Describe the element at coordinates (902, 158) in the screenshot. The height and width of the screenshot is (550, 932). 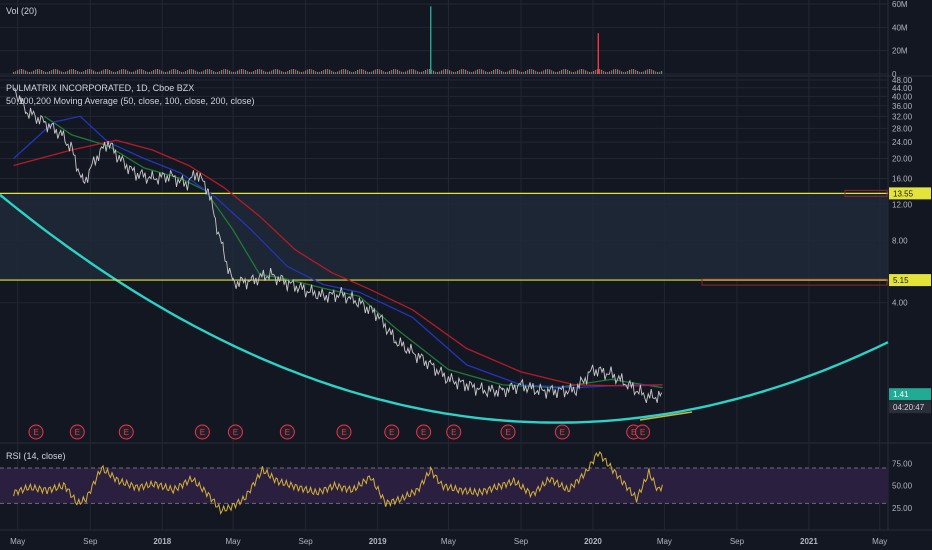
I see `y-tick-label: 20.00` at that location.